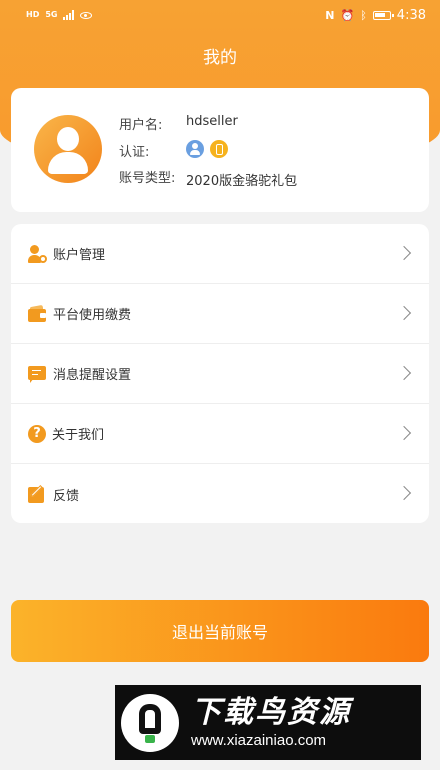  I want to click on account-type-label: 账号类型:, so click(147, 178).